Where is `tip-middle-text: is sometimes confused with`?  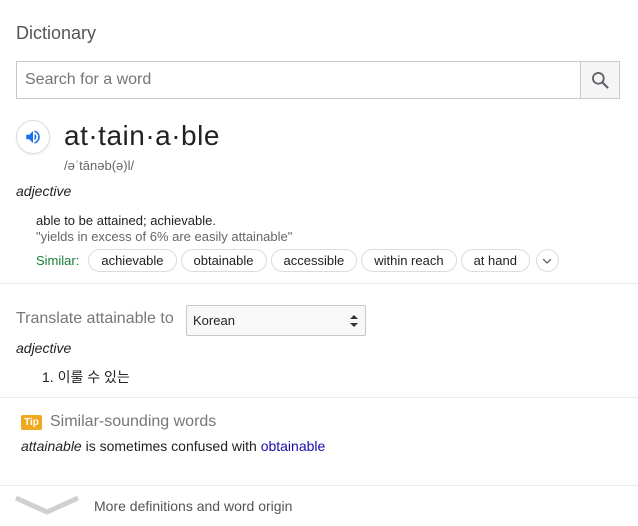
tip-middle-text: is sometimes confused with is located at coordinates (171, 446).